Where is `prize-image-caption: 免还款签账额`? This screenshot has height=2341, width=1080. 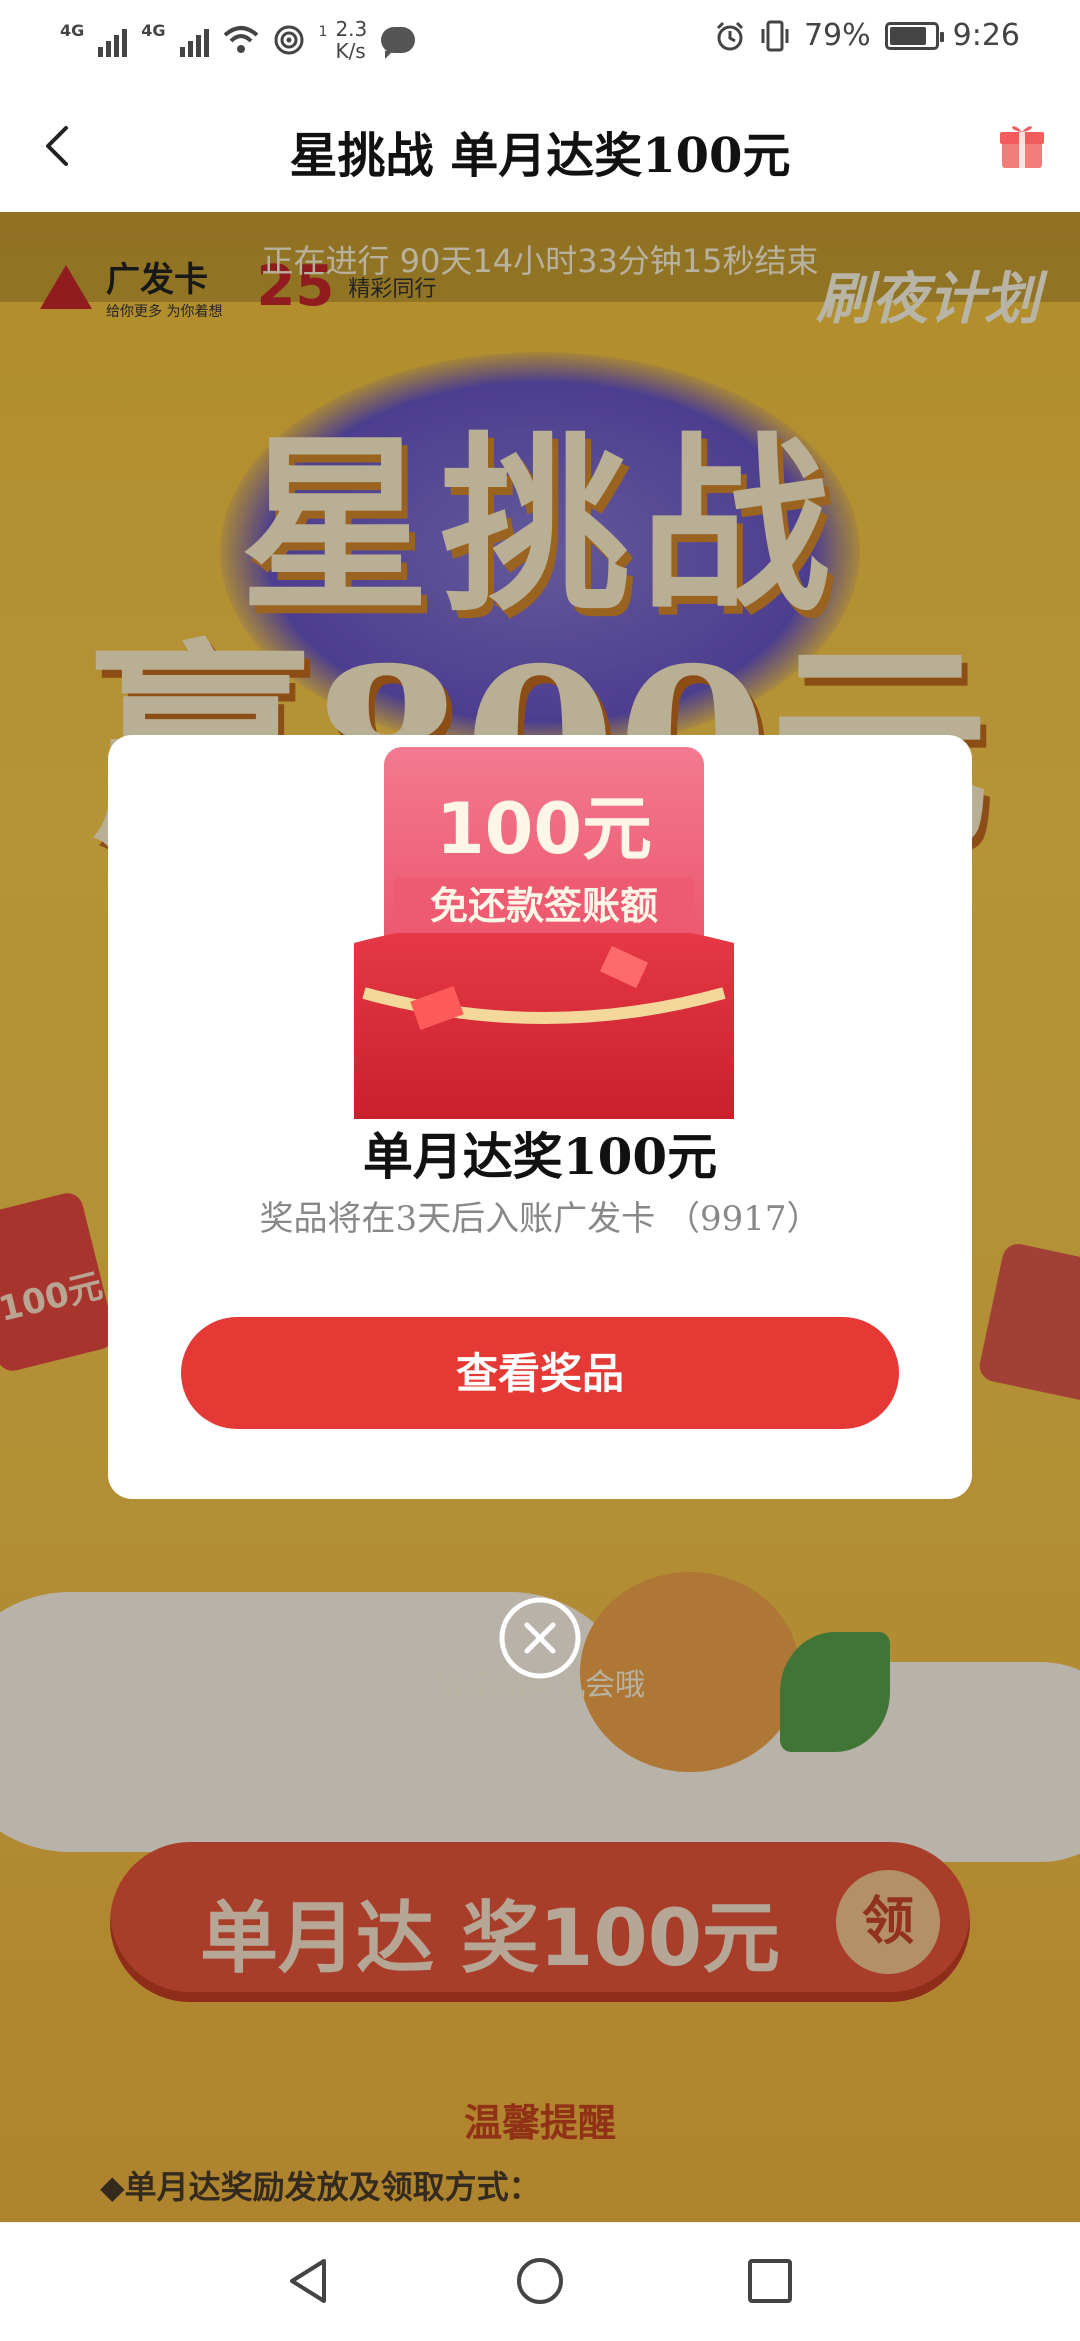 prize-image-caption: 免还款签账额 is located at coordinates (544, 906).